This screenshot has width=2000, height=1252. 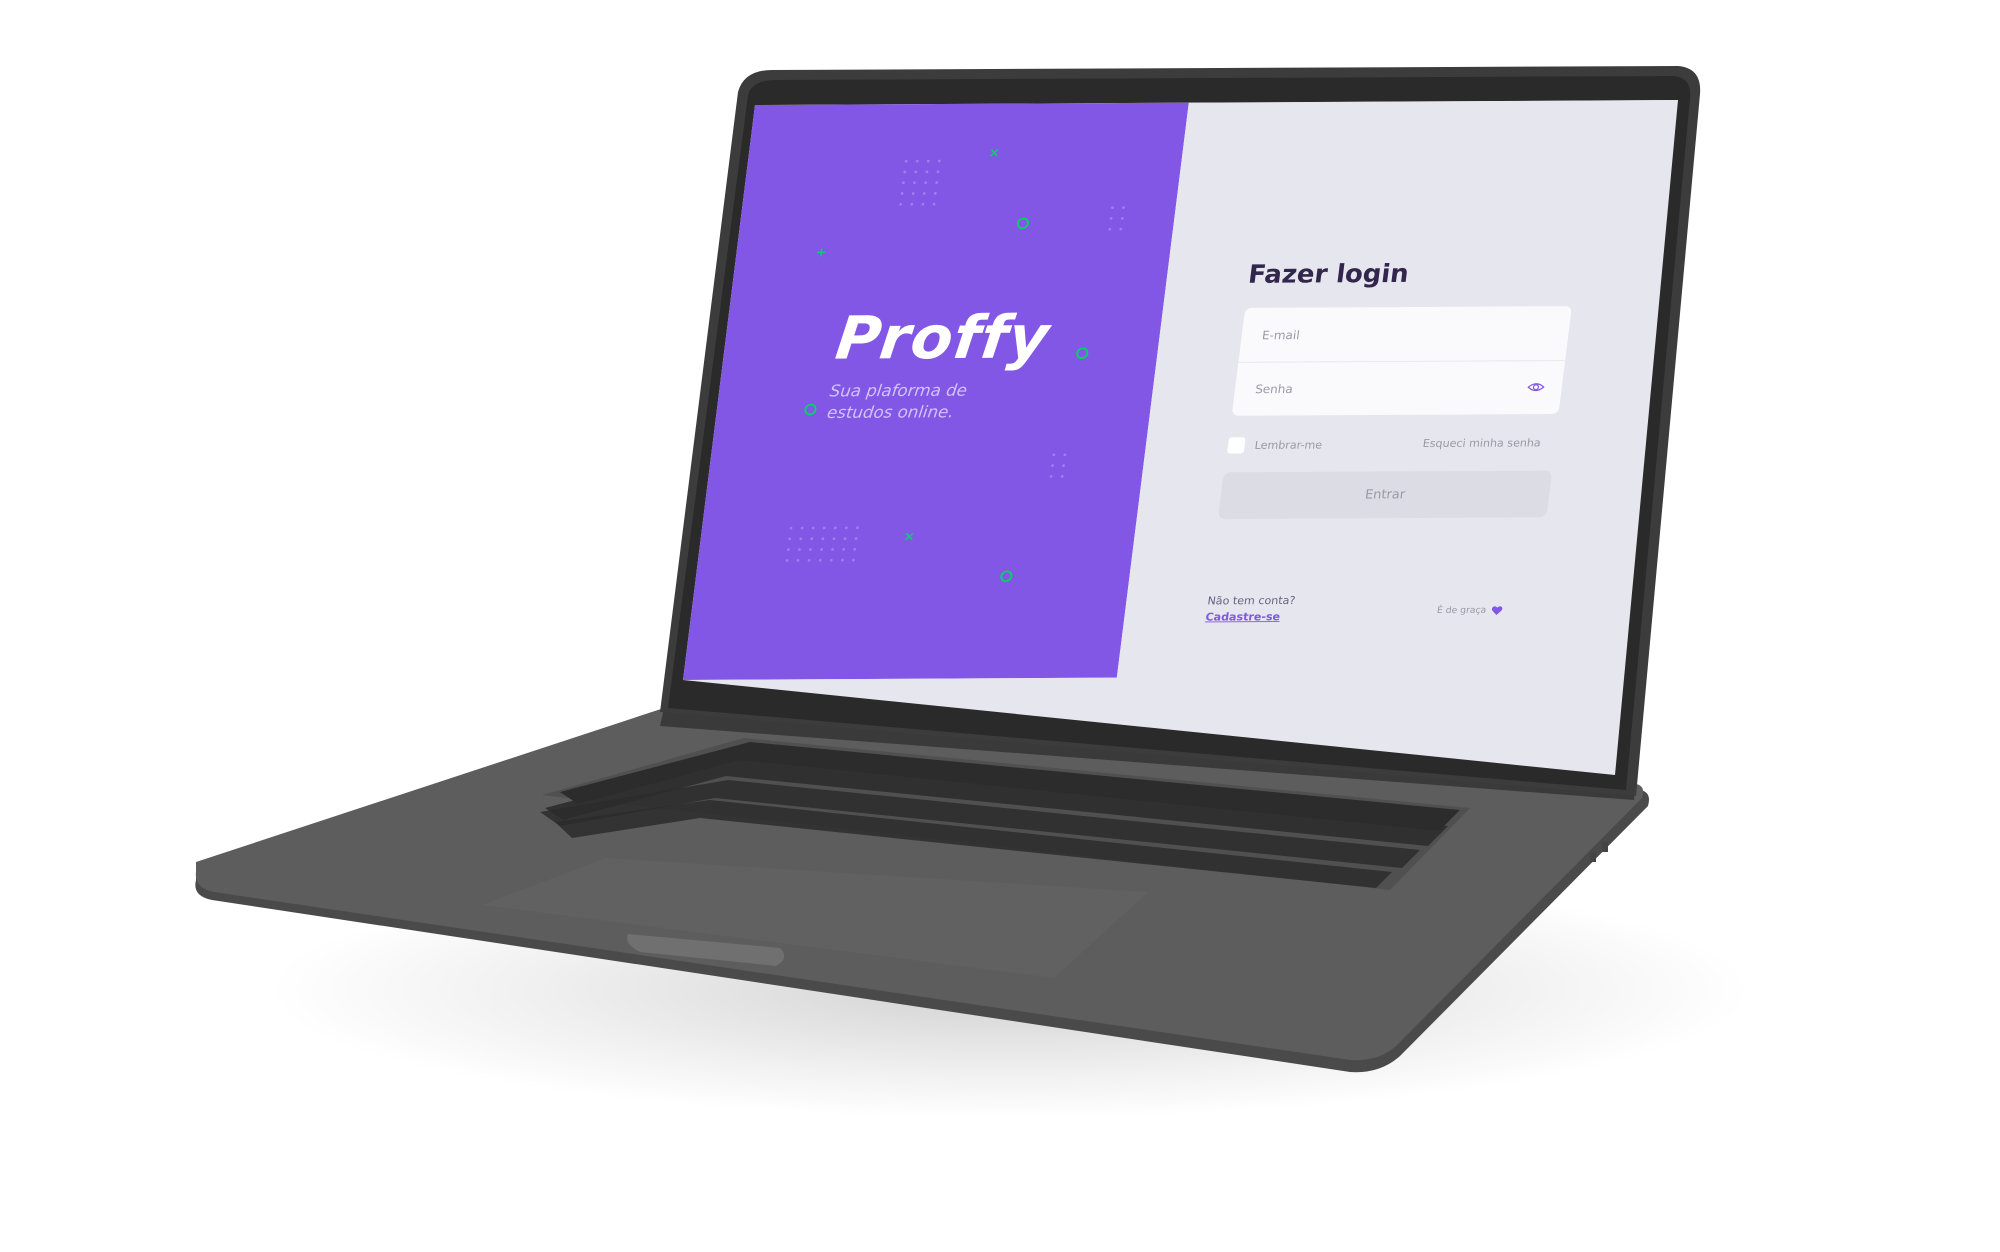 What do you see at coordinates (897, 402) in the screenshot?
I see `brand-tagline: Sua plaforma de estudos online.` at bounding box center [897, 402].